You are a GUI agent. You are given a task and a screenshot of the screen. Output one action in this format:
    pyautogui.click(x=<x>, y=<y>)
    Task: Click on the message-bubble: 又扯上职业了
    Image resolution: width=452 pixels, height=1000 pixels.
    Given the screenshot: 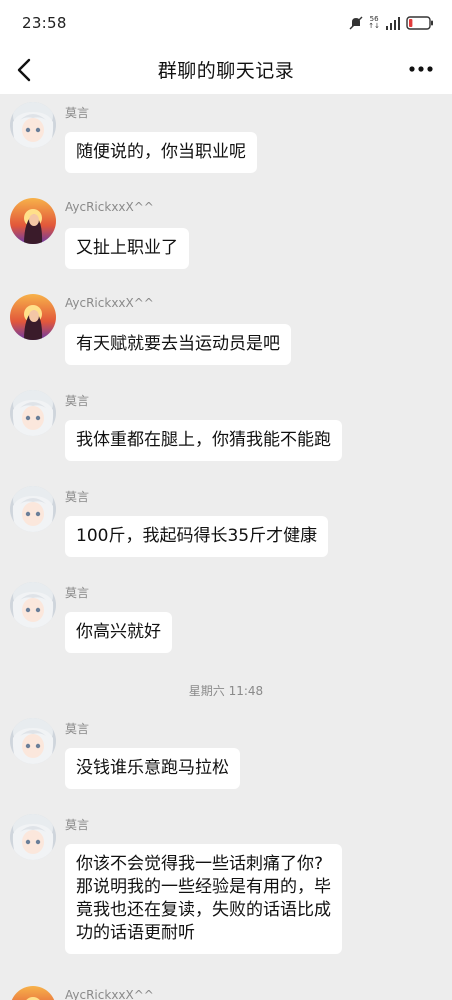 What is the action you would take?
    pyautogui.click(x=127, y=248)
    